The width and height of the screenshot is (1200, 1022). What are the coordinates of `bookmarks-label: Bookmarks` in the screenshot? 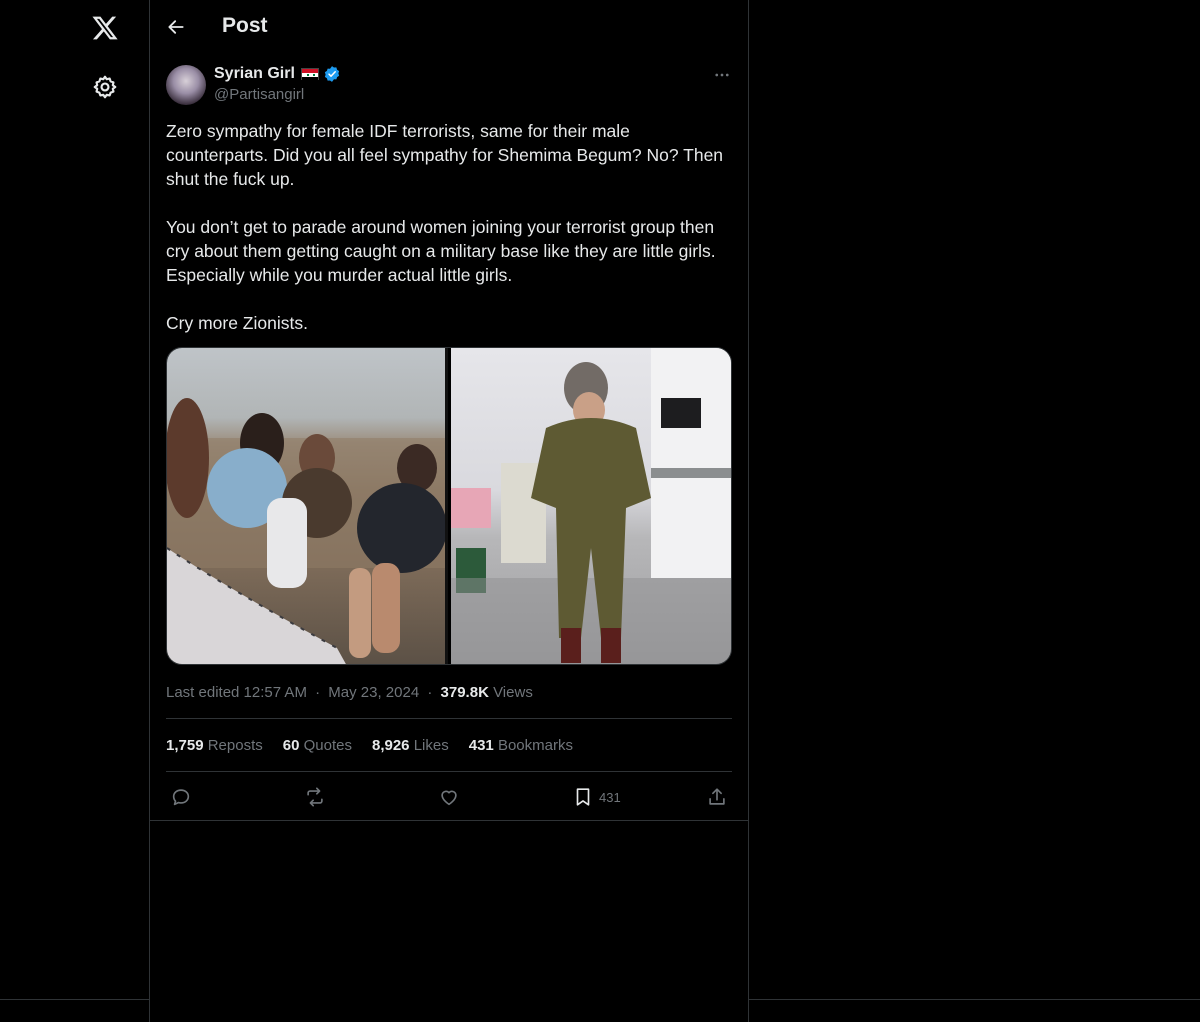 It's located at (535, 745).